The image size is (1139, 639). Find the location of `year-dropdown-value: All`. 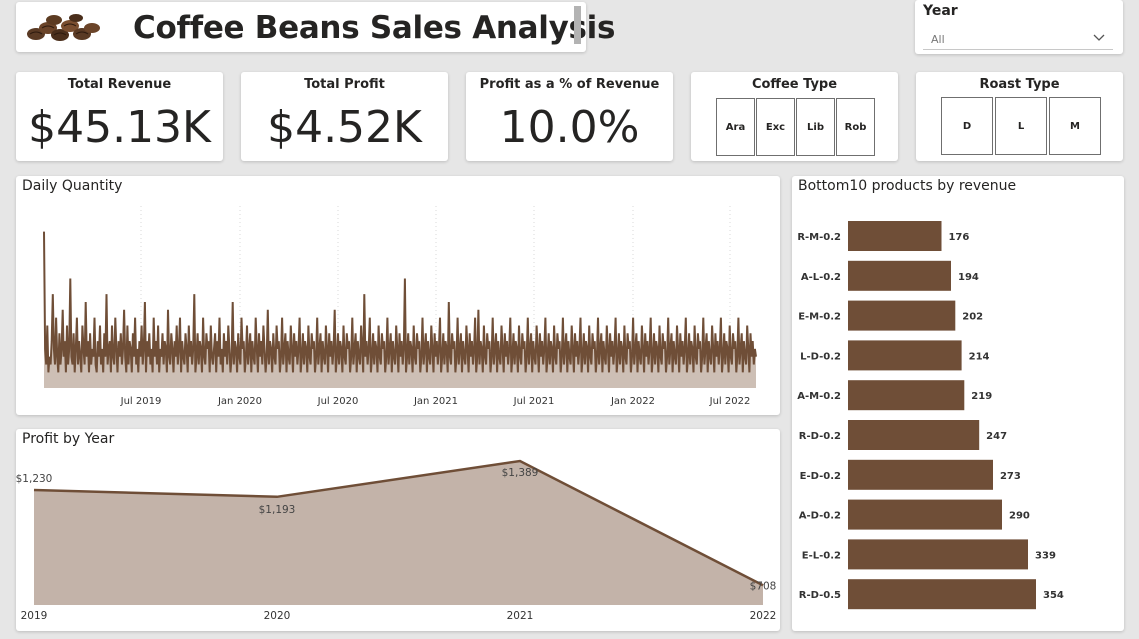

year-dropdown-value: All is located at coordinates (938, 39).